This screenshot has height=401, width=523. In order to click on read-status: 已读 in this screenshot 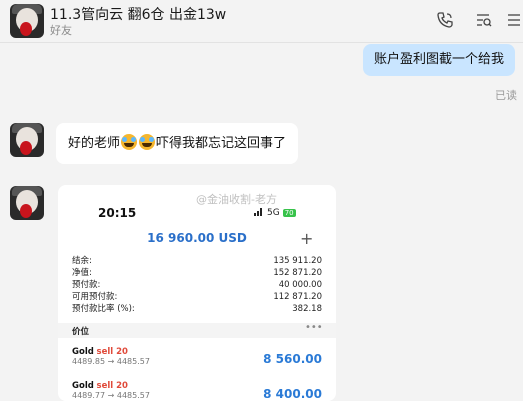, I will do `click(506, 95)`.